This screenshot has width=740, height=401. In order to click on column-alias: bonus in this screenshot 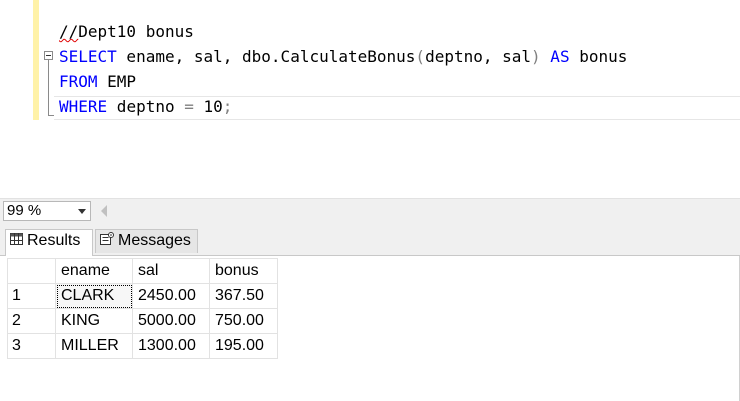, I will do `click(598, 56)`.